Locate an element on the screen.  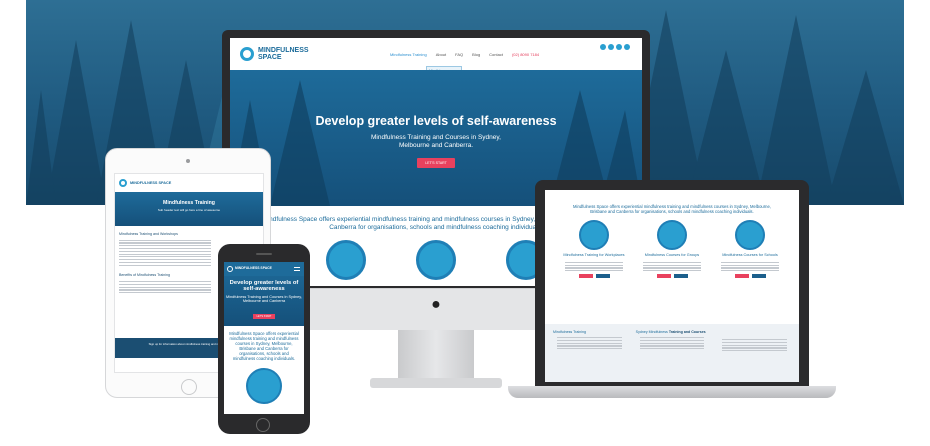
hamburger-menu-icon is located at coordinates (297, 269).